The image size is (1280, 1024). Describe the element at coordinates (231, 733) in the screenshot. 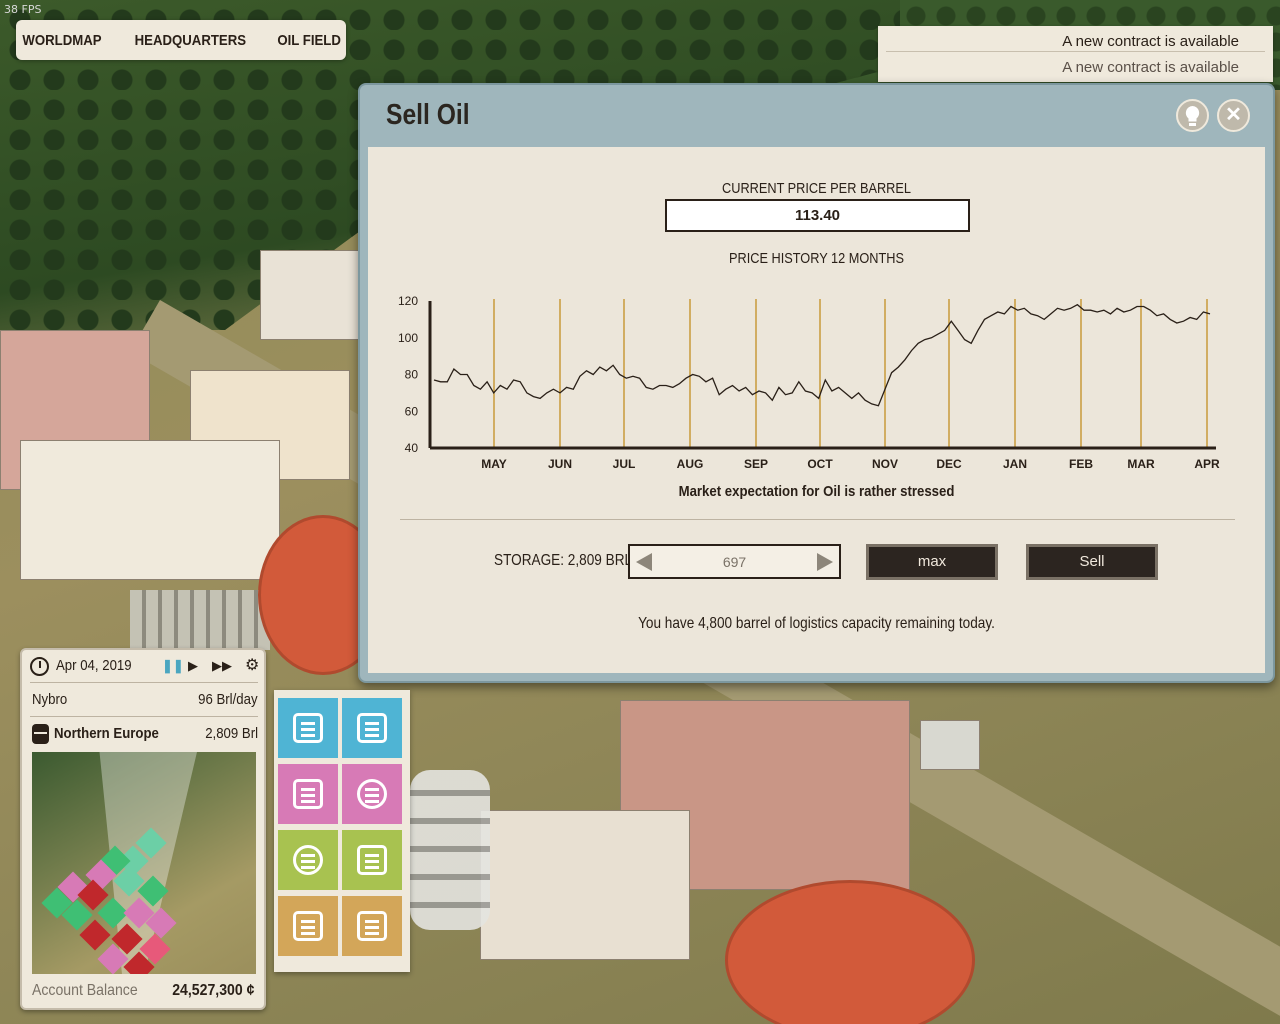

I see `region-storage: 2,809 Brl` at that location.